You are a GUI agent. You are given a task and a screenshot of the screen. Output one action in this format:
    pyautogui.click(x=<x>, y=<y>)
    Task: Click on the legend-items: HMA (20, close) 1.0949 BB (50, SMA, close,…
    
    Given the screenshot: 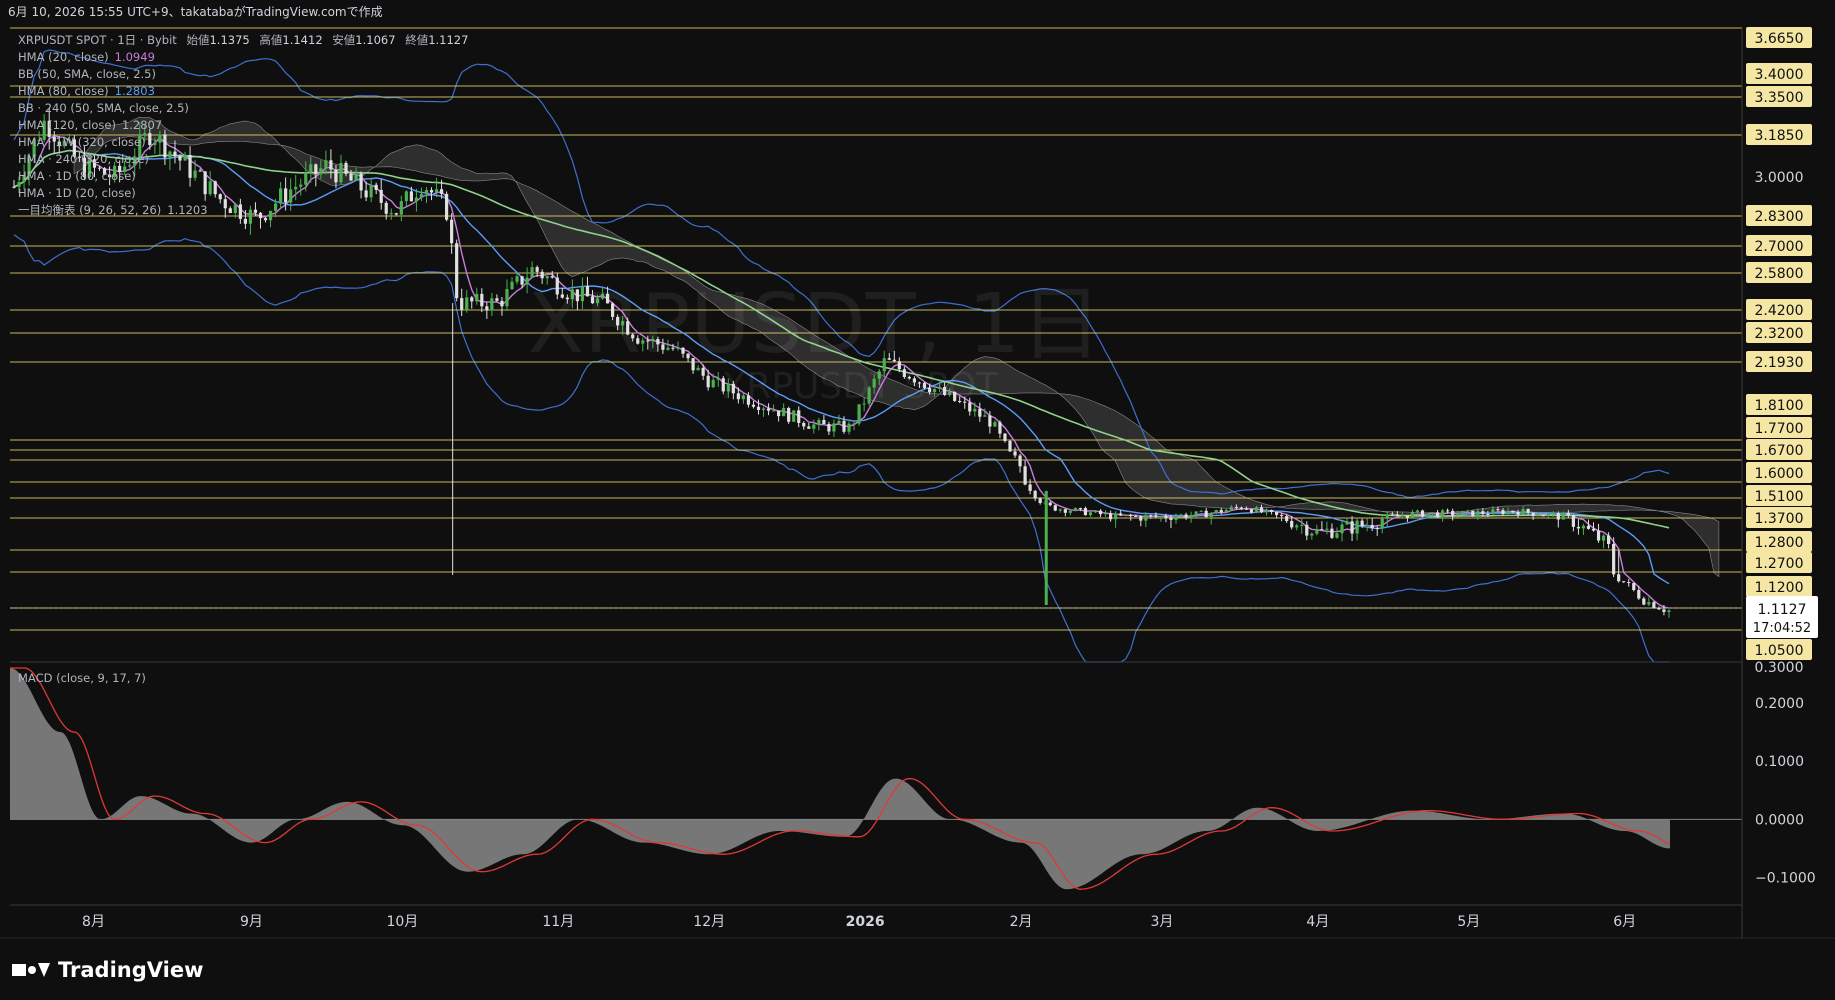 What is the action you would take?
    pyautogui.click(x=243, y=134)
    